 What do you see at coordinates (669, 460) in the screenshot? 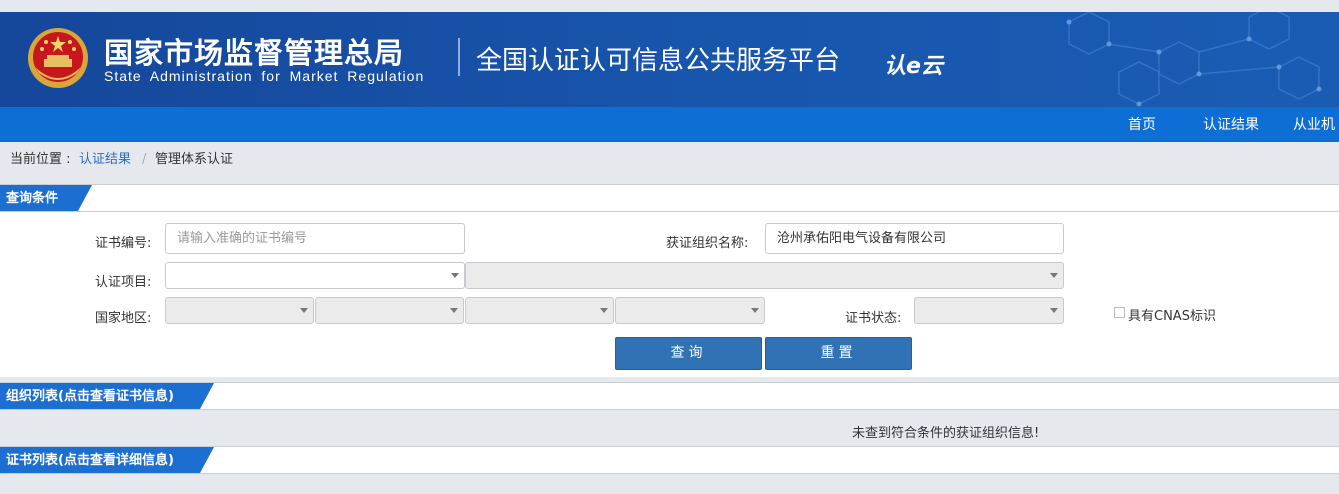
I see `cert-list-section-header: 证书列表(点击查看详细信息)` at bounding box center [669, 460].